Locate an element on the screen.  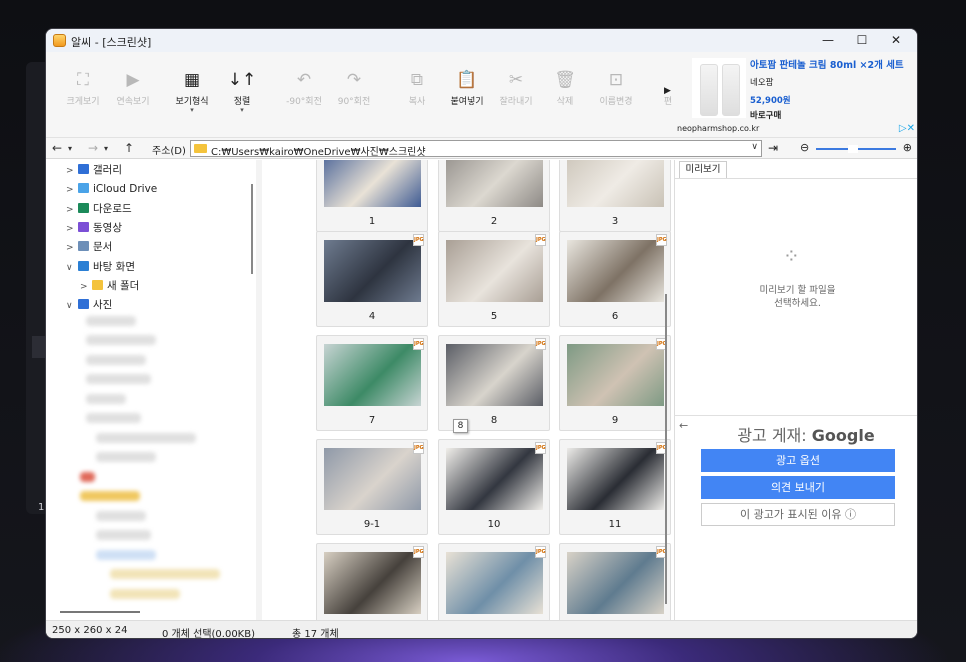
go-icon: ⇥ is located at coordinates (773, 148).